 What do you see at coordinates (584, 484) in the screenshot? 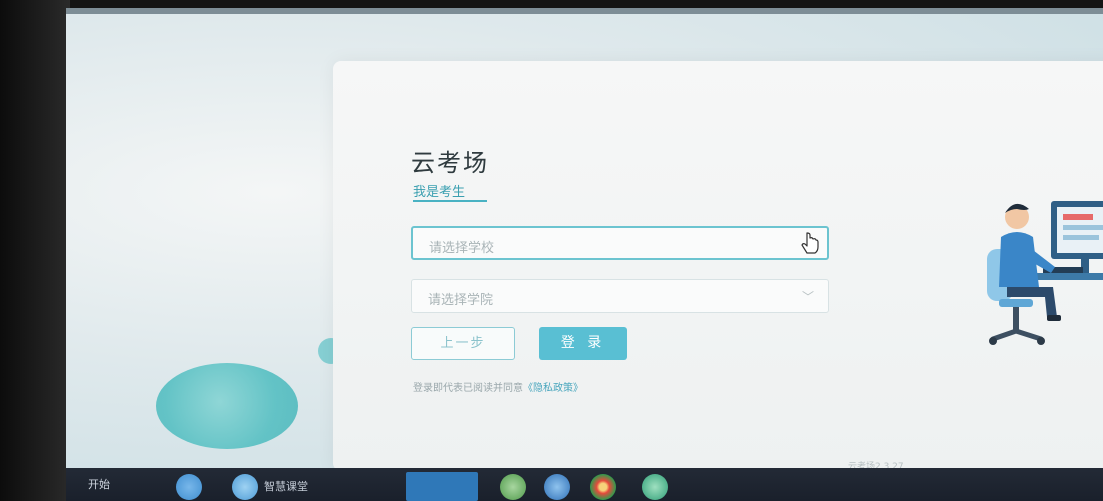
I see `taskbar: 开始 智慧课堂` at bounding box center [584, 484].